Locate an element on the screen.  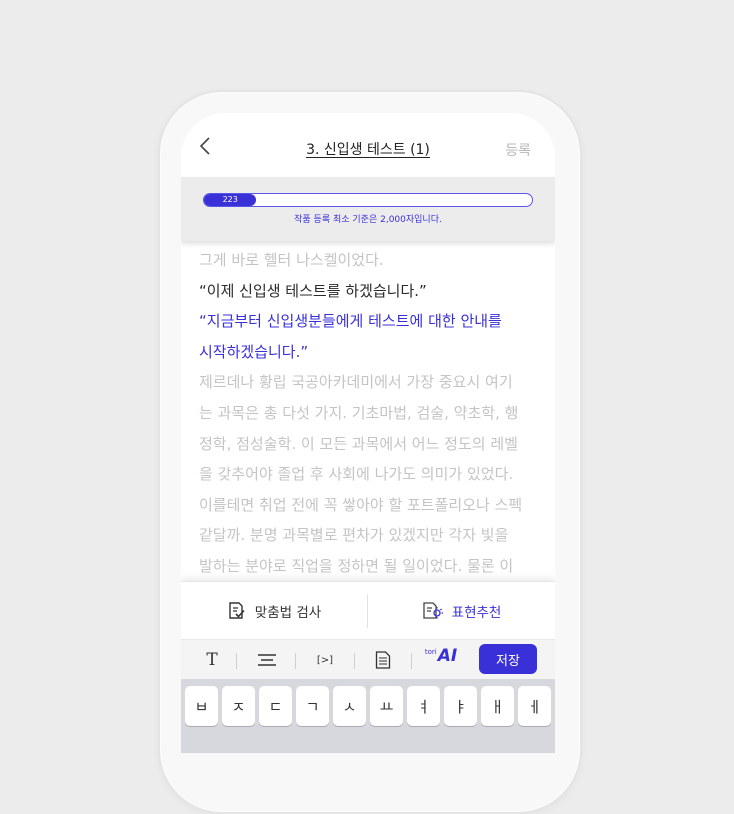
align-icon is located at coordinates (267, 660).